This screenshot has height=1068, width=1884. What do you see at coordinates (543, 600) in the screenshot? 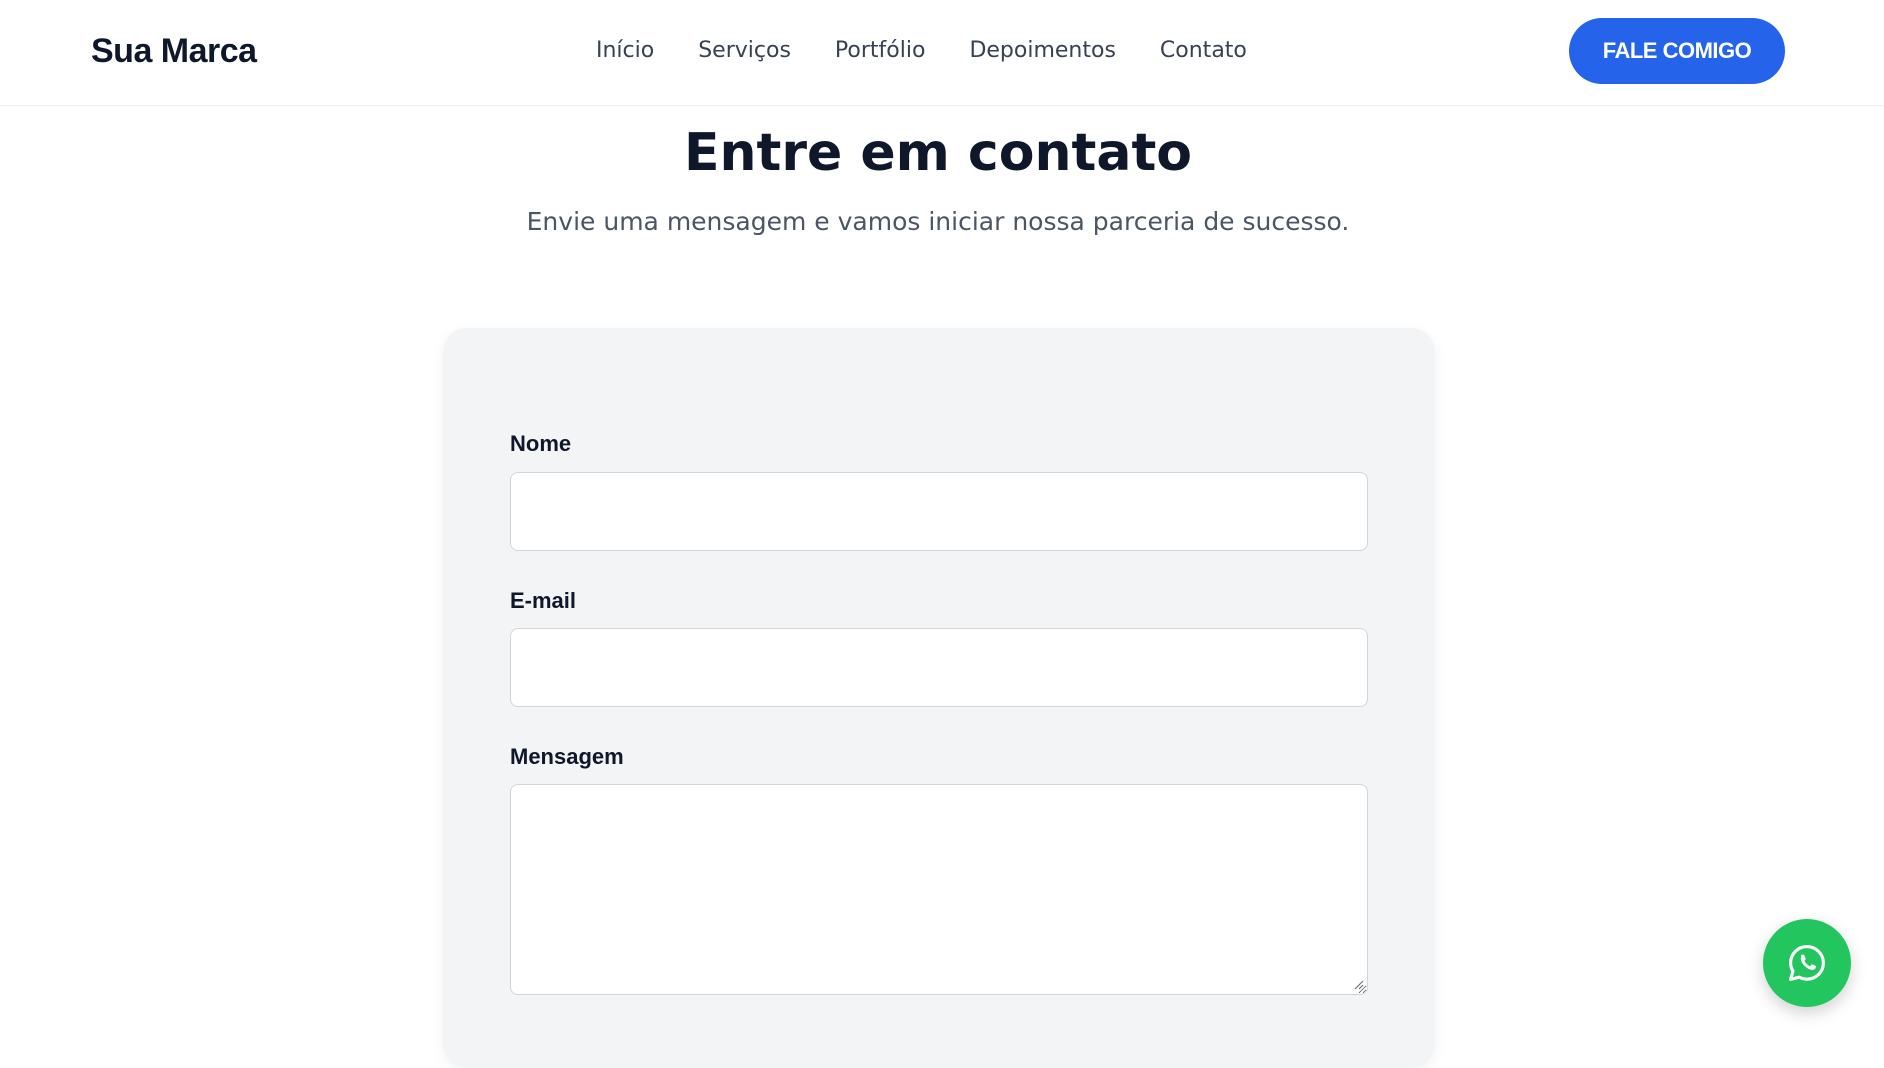
I see `email-label: E-mail` at bounding box center [543, 600].